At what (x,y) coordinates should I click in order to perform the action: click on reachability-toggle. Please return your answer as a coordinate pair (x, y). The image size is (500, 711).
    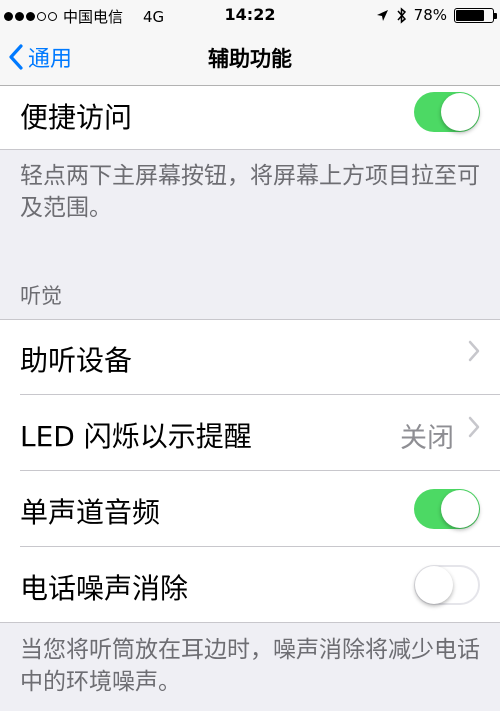
    Looking at the image, I should click on (447, 112).